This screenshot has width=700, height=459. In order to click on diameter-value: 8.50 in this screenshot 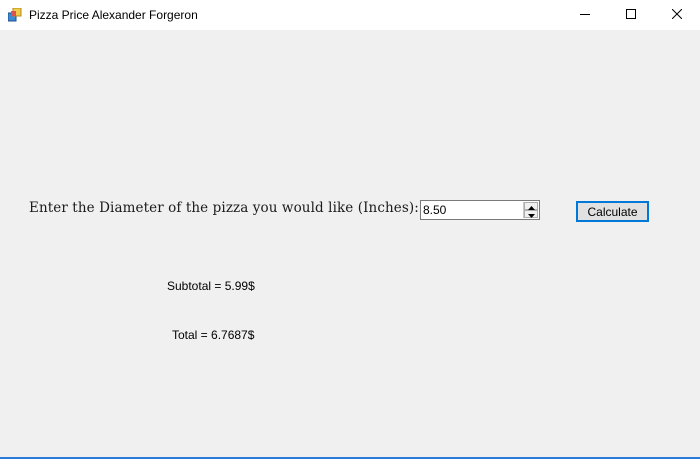, I will do `click(434, 210)`.